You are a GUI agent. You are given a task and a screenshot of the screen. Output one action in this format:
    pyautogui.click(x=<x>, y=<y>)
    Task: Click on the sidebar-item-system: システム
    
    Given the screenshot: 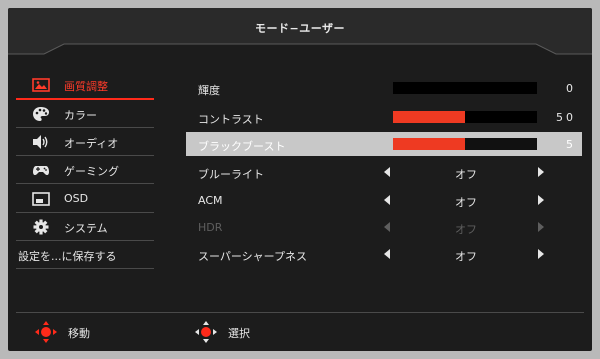 What is the action you would take?
    pyautogui.click(x=85, y=227)
    